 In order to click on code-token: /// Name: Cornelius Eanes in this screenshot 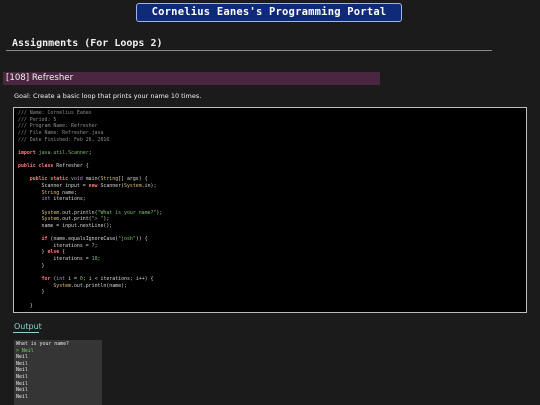, I will do `click(55, 113)`.